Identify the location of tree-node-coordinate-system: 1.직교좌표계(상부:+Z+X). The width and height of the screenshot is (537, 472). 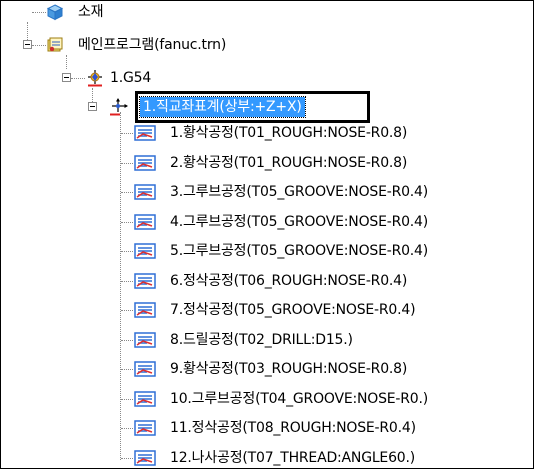
(185, 107).